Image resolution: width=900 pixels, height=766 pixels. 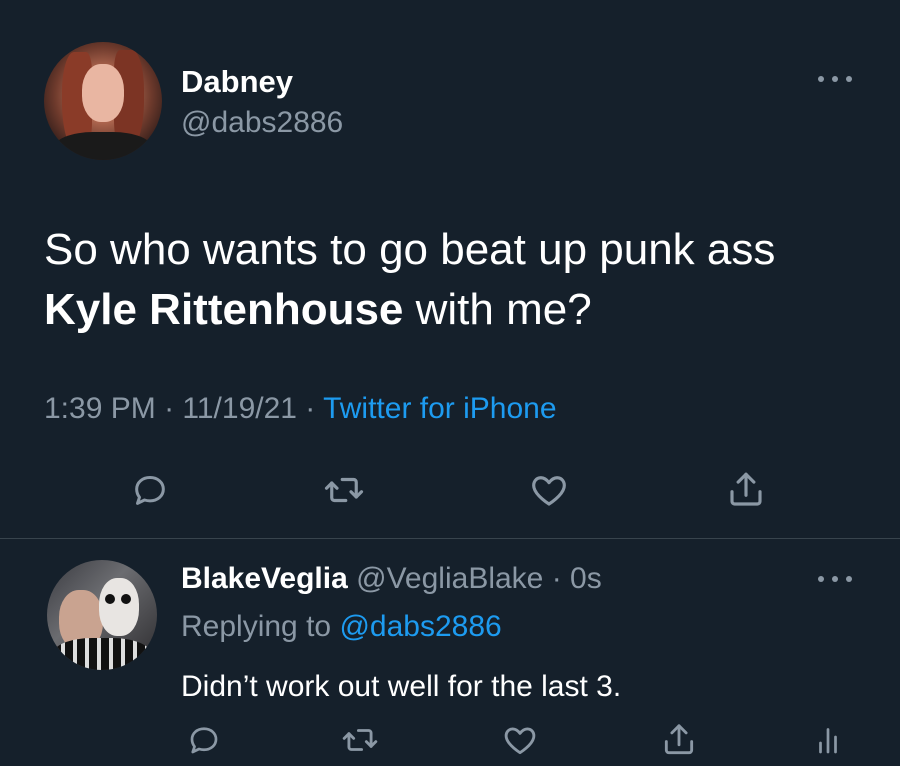 I want to click on reply-header: BlakeVeglia @VegliaBlake · 0s, so click(x=391, y=579).